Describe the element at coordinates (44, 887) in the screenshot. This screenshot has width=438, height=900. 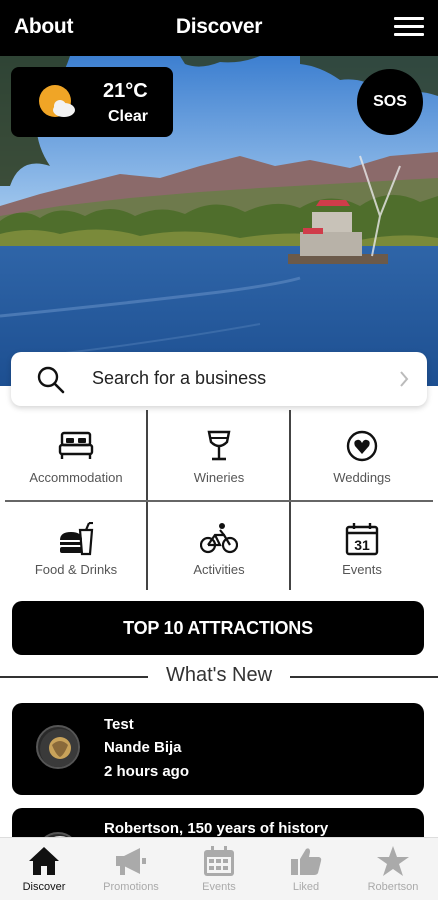
I see `nav-label: Discover` at that location.